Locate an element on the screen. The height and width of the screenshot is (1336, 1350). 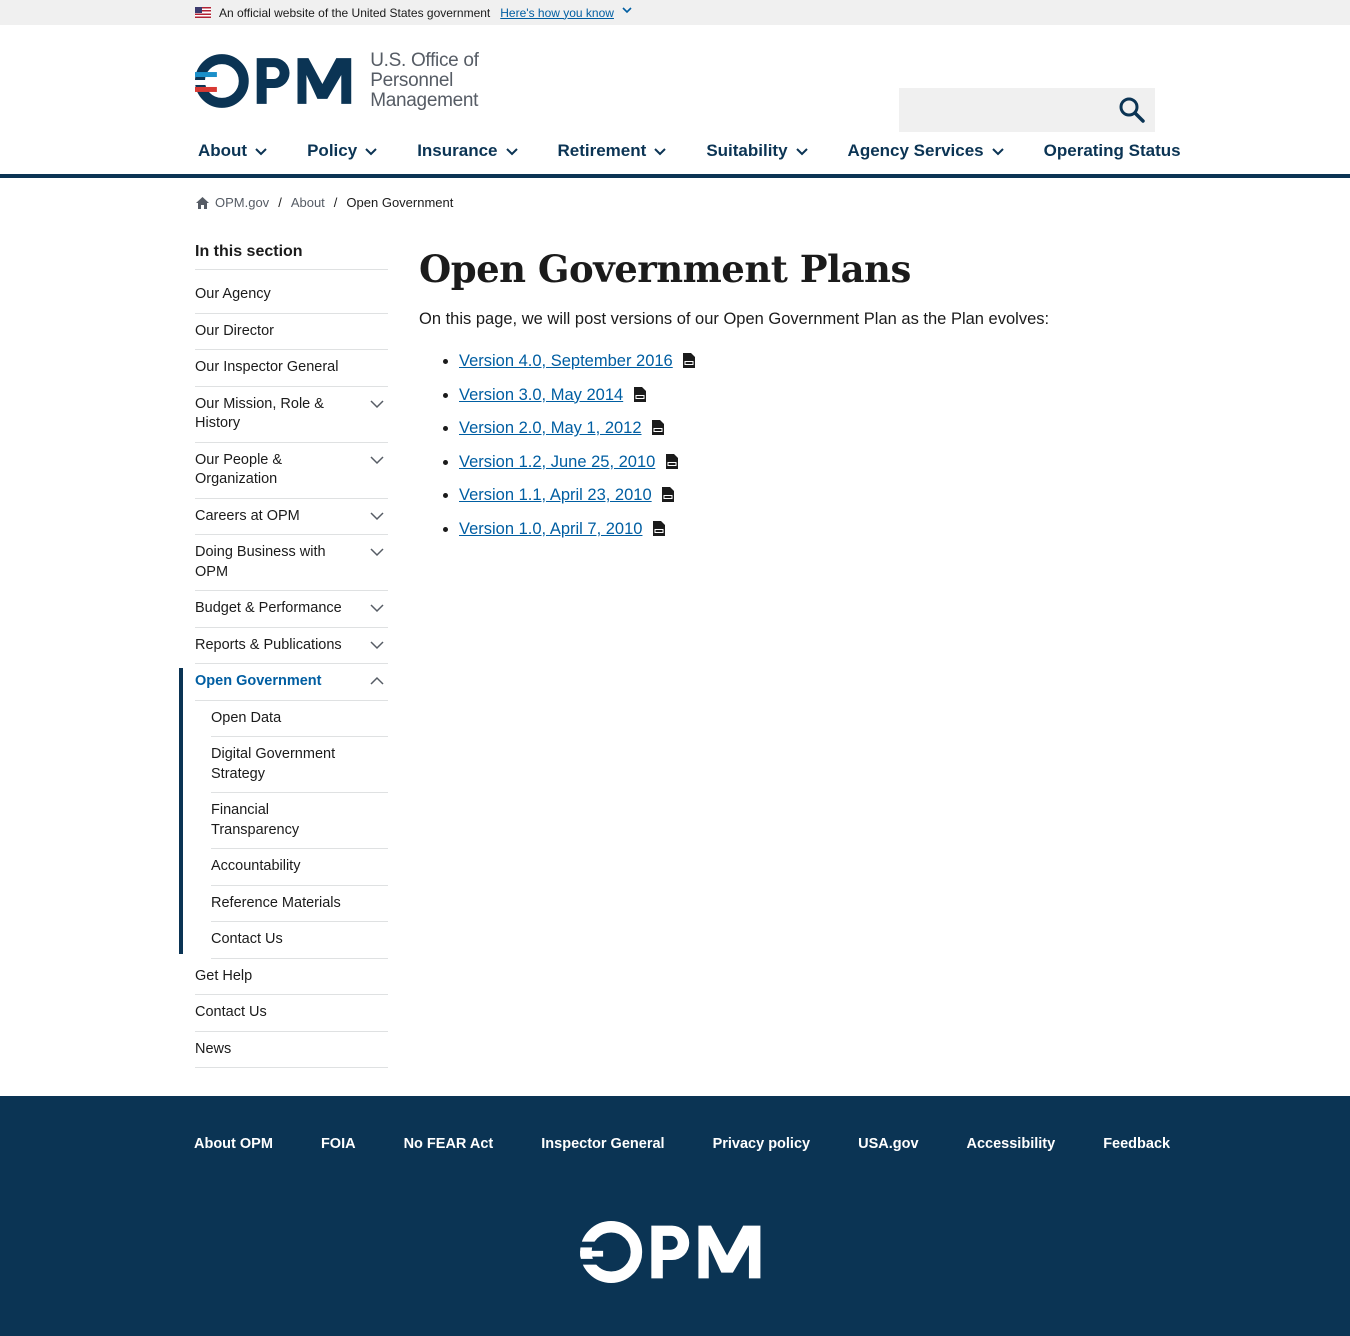
nav-retirement: Retirement is located at coordinates (612, 151).